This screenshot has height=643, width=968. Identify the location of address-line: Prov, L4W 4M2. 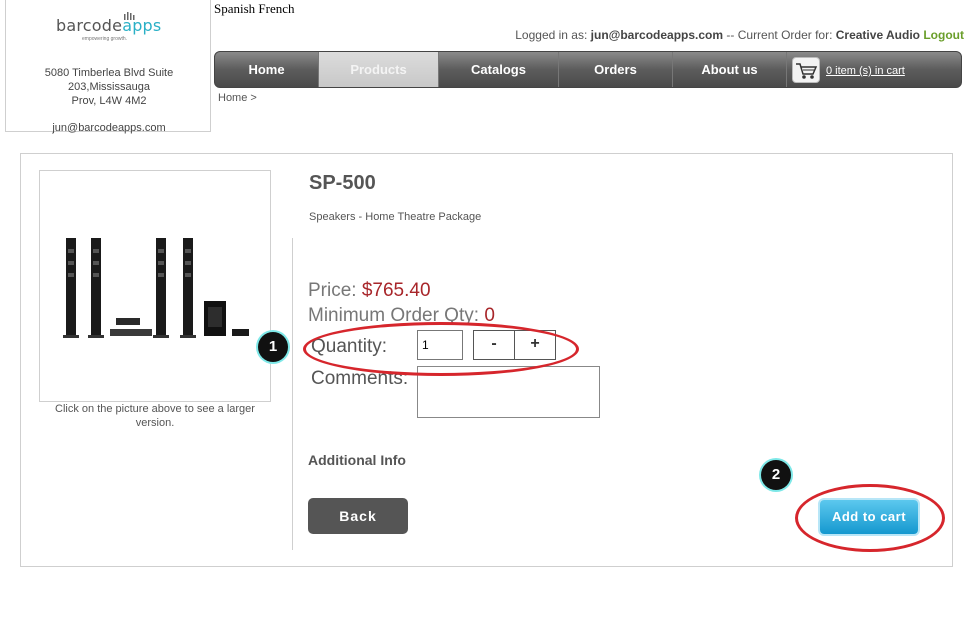
(109, 101).